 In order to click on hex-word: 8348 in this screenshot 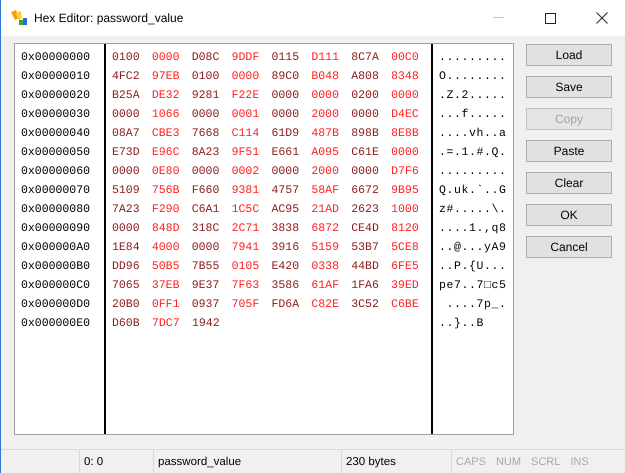, I will do `click(405, 76)`.